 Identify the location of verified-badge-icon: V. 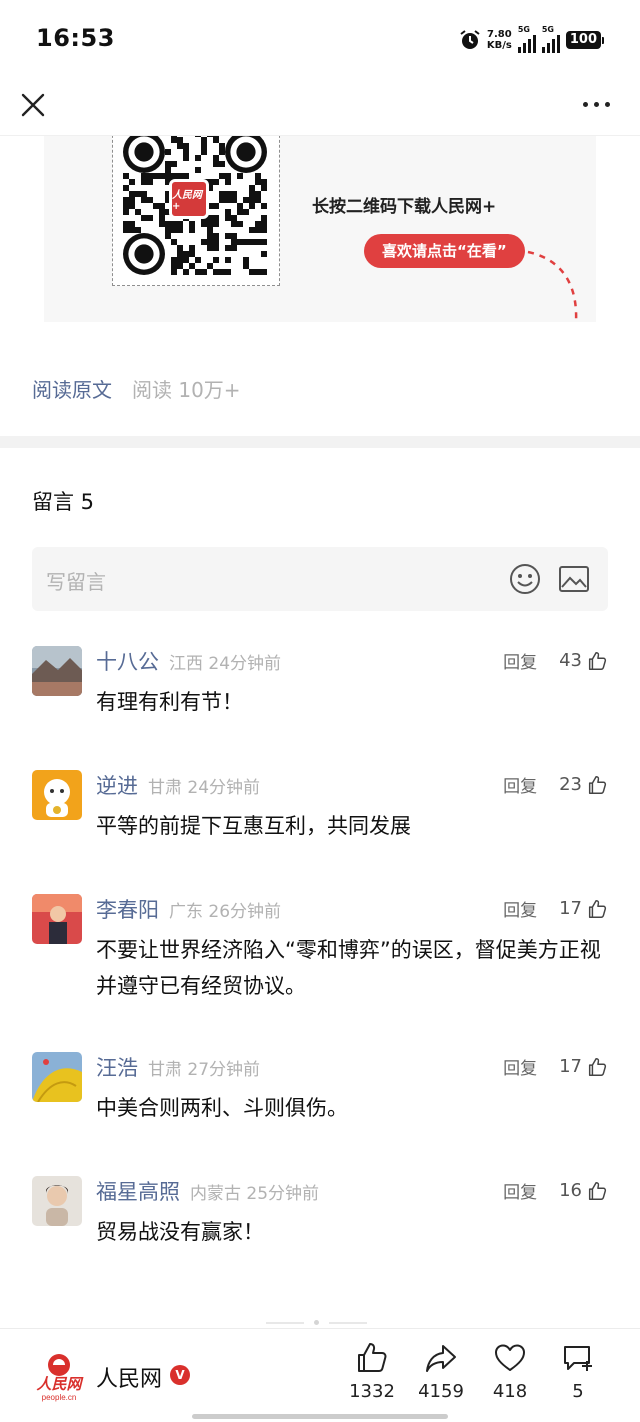
(180, 1375).